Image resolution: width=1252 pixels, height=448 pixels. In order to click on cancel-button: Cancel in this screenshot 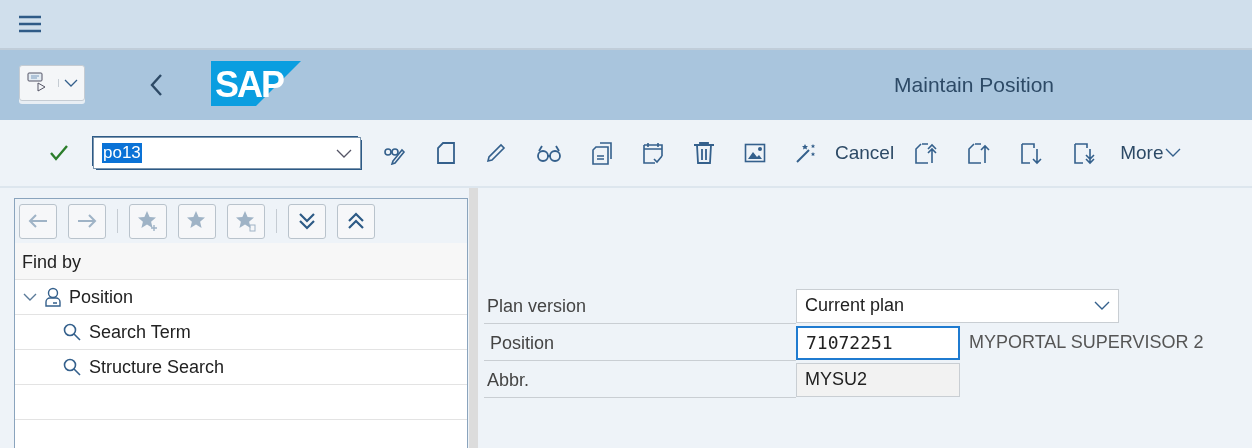, I will do `click(865, 153)`.